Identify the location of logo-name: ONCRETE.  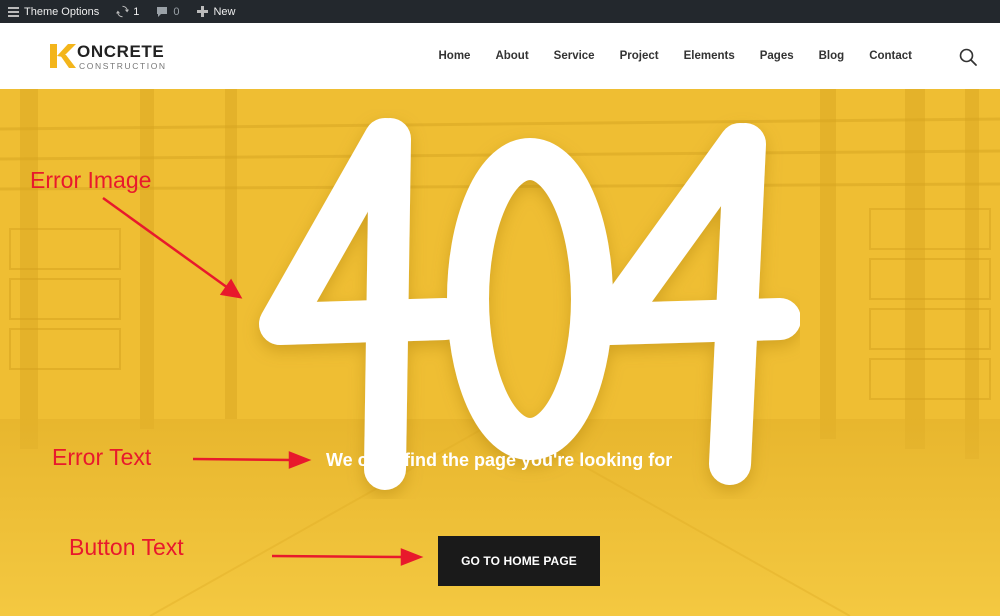
(121, 51).